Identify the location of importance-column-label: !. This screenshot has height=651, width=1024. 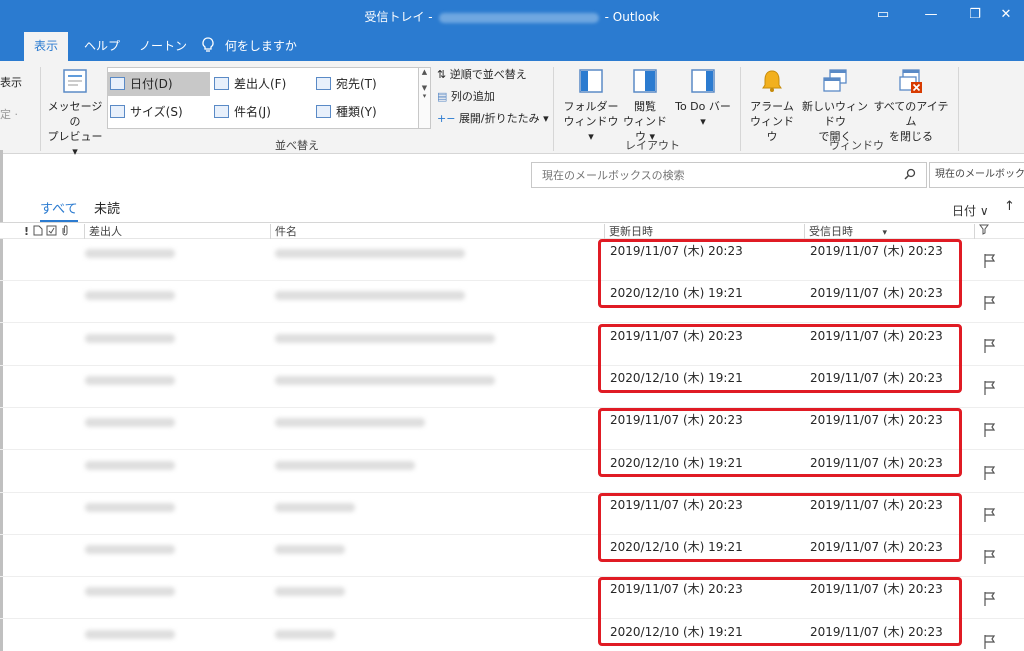
(27, 231).